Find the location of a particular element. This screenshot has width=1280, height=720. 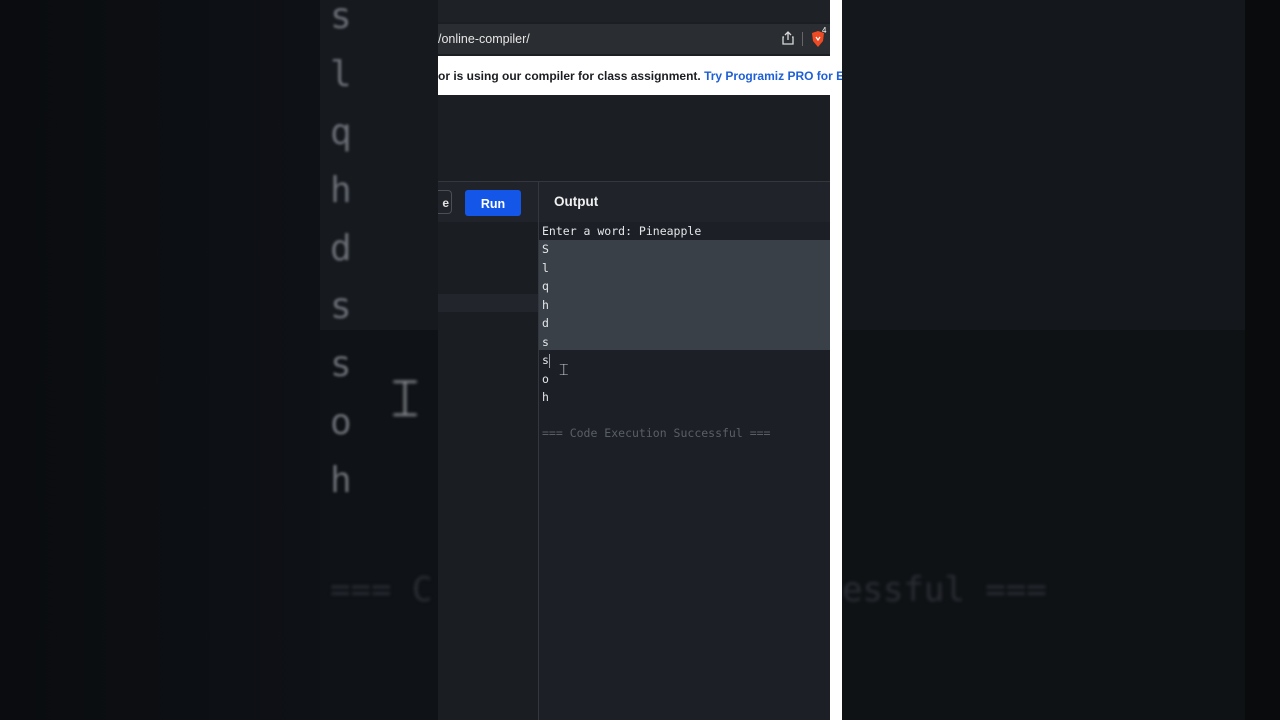

output-title: Output is located at coordinates (576, 201).